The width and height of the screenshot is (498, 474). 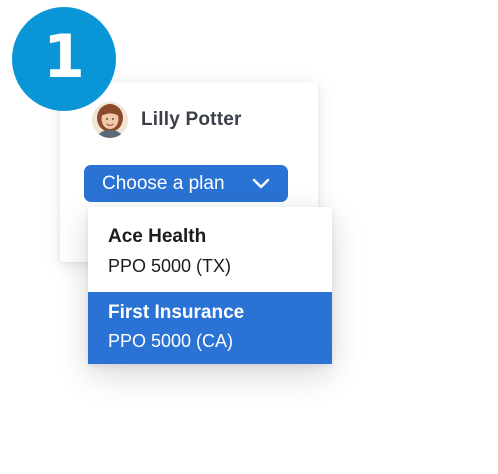 I want to click on plan-option-selected: First Insurance PPO 5000 (CA), so click(x=210, y=328).